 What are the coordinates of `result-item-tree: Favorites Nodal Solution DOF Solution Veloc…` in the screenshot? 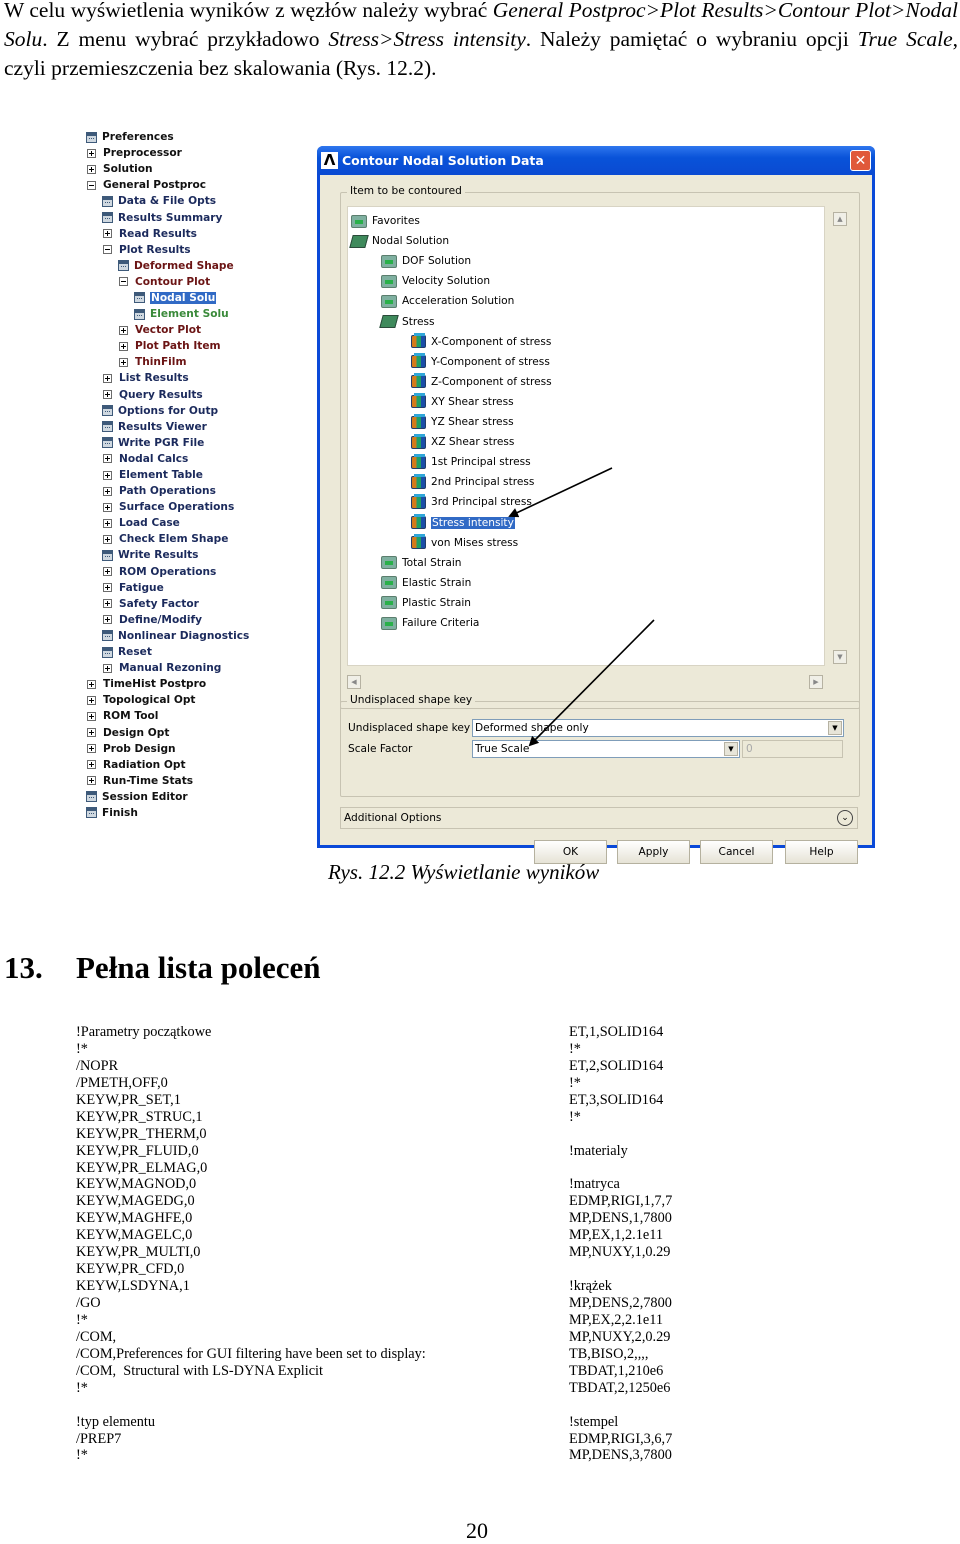 It's located at (586, 436).